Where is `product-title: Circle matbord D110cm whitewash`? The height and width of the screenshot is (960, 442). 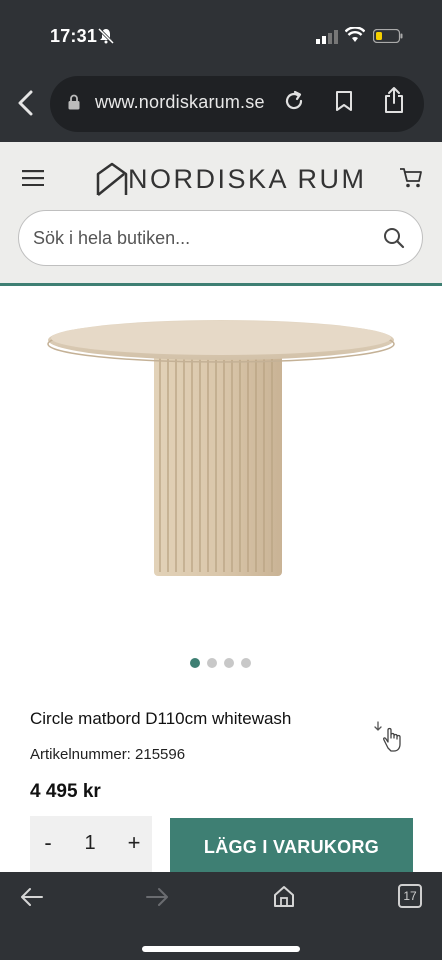 product-title: Circle matbord D110cm whitewash is located at coordinates (161, 718).